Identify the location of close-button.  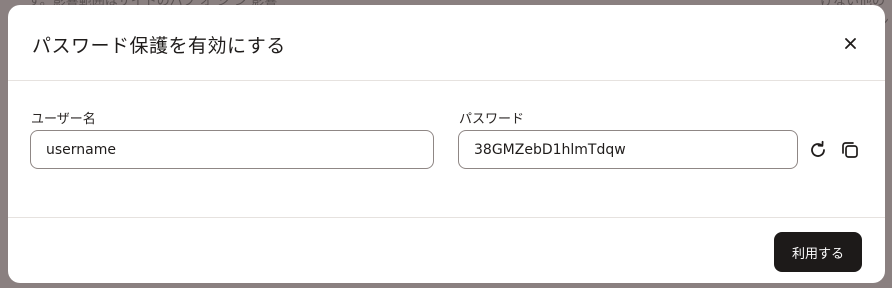
(850, 43).